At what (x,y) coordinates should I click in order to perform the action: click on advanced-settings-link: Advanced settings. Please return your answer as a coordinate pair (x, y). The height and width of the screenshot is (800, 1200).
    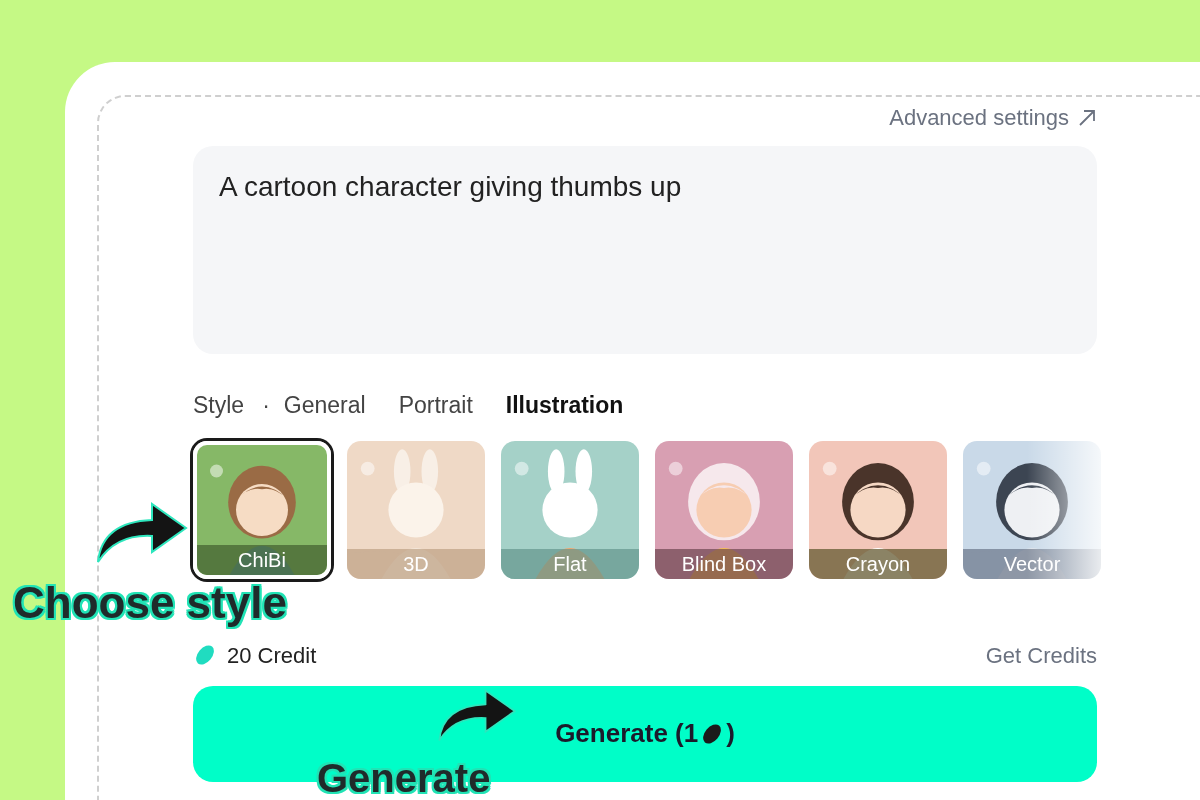
    Looking at the image, I should click on (993, 117).